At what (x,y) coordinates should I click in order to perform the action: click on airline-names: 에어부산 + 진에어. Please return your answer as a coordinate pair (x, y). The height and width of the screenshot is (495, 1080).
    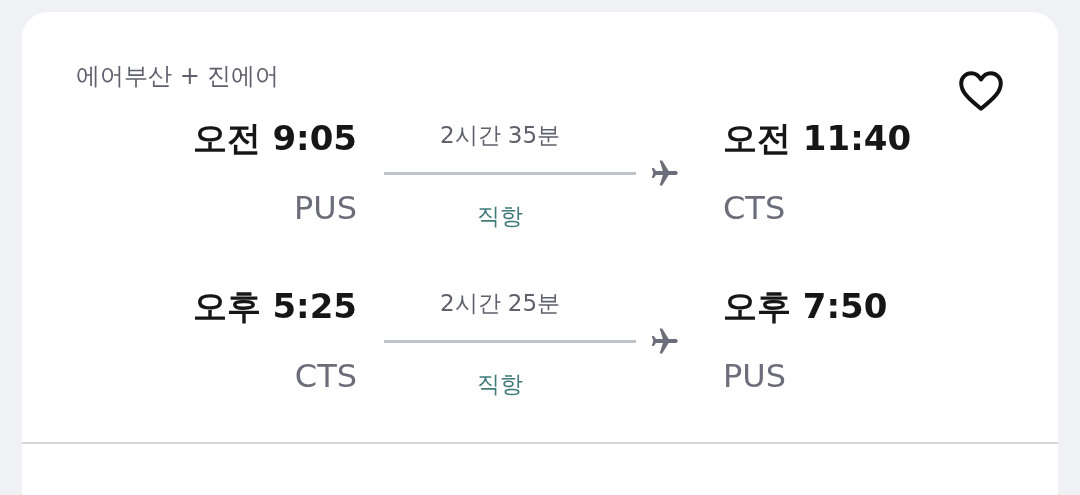
    Looking at the image, I should click on (178, 76).